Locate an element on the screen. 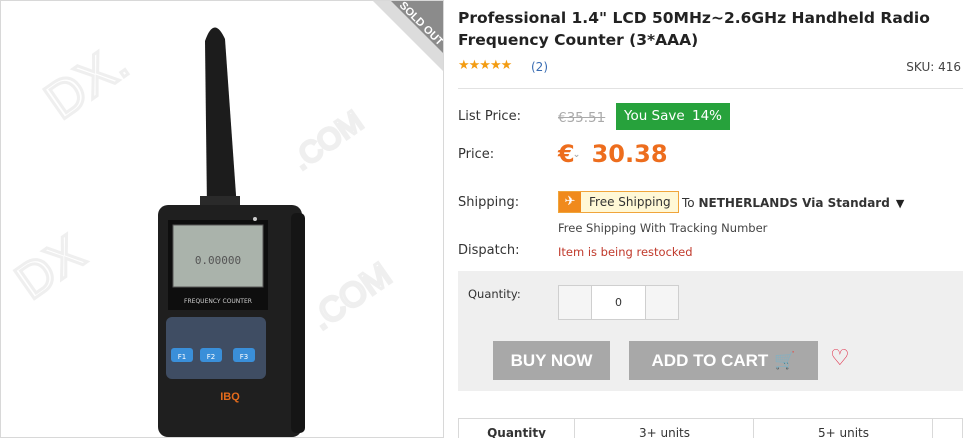 The width and height of the screenshot is (963, 438). tier-pricing-table: Quantity 3+ units 5+ units is located at coordinates (710, 428).